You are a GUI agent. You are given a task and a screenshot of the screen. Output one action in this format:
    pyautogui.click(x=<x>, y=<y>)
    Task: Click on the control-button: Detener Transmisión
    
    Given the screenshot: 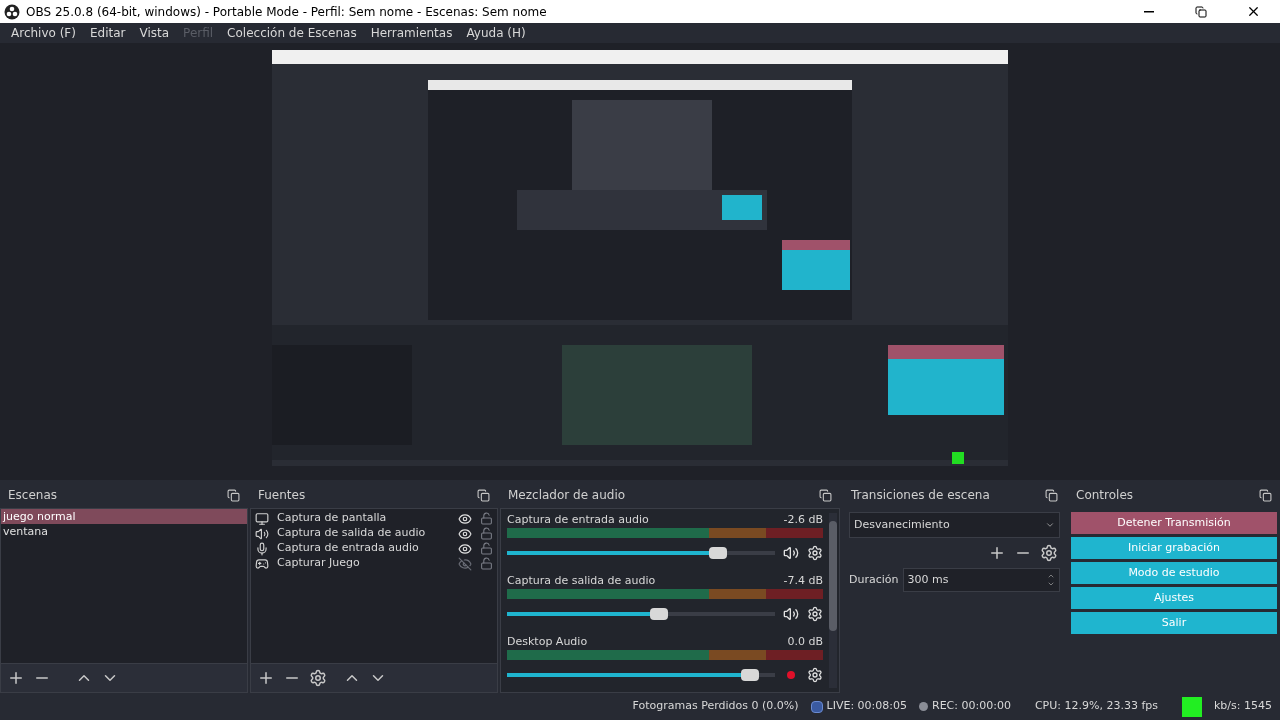 What is the action you would take?
    pyautogui.click(x=1174, y=523)
    